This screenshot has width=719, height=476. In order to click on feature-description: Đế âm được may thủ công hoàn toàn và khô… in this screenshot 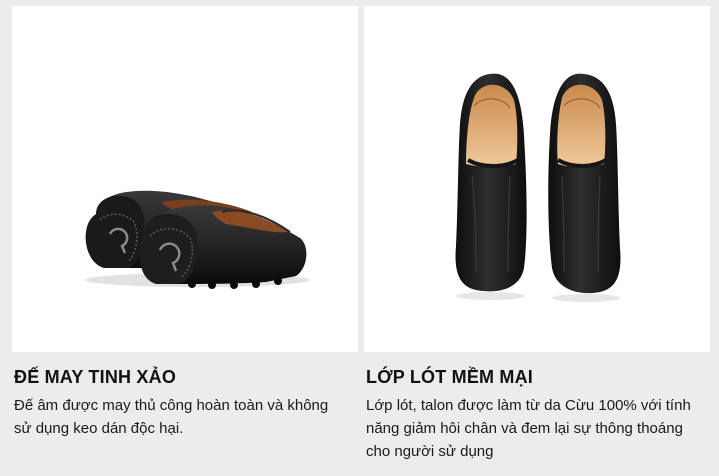, I will do `click(171, 417)`.